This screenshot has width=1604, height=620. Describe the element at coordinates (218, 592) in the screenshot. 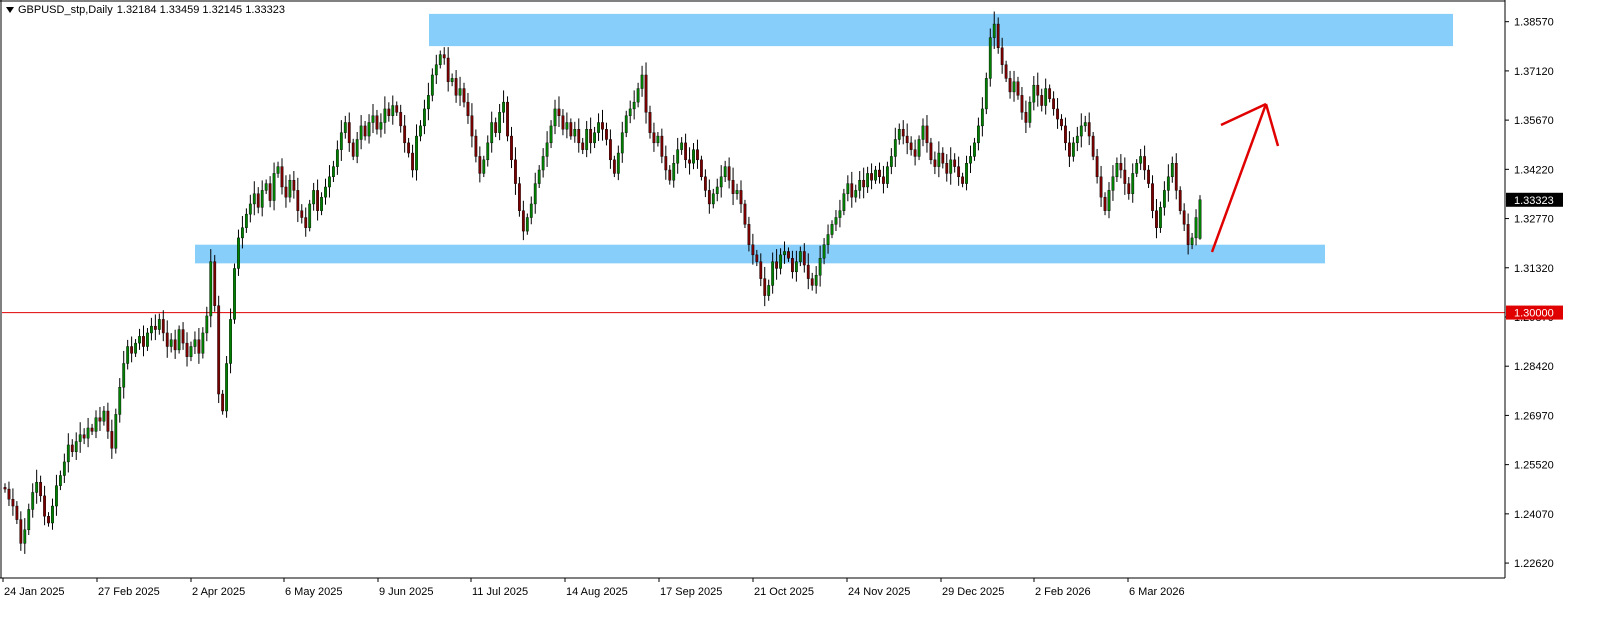

I see `time-tick-label: 2 Apr 2025` at that location.